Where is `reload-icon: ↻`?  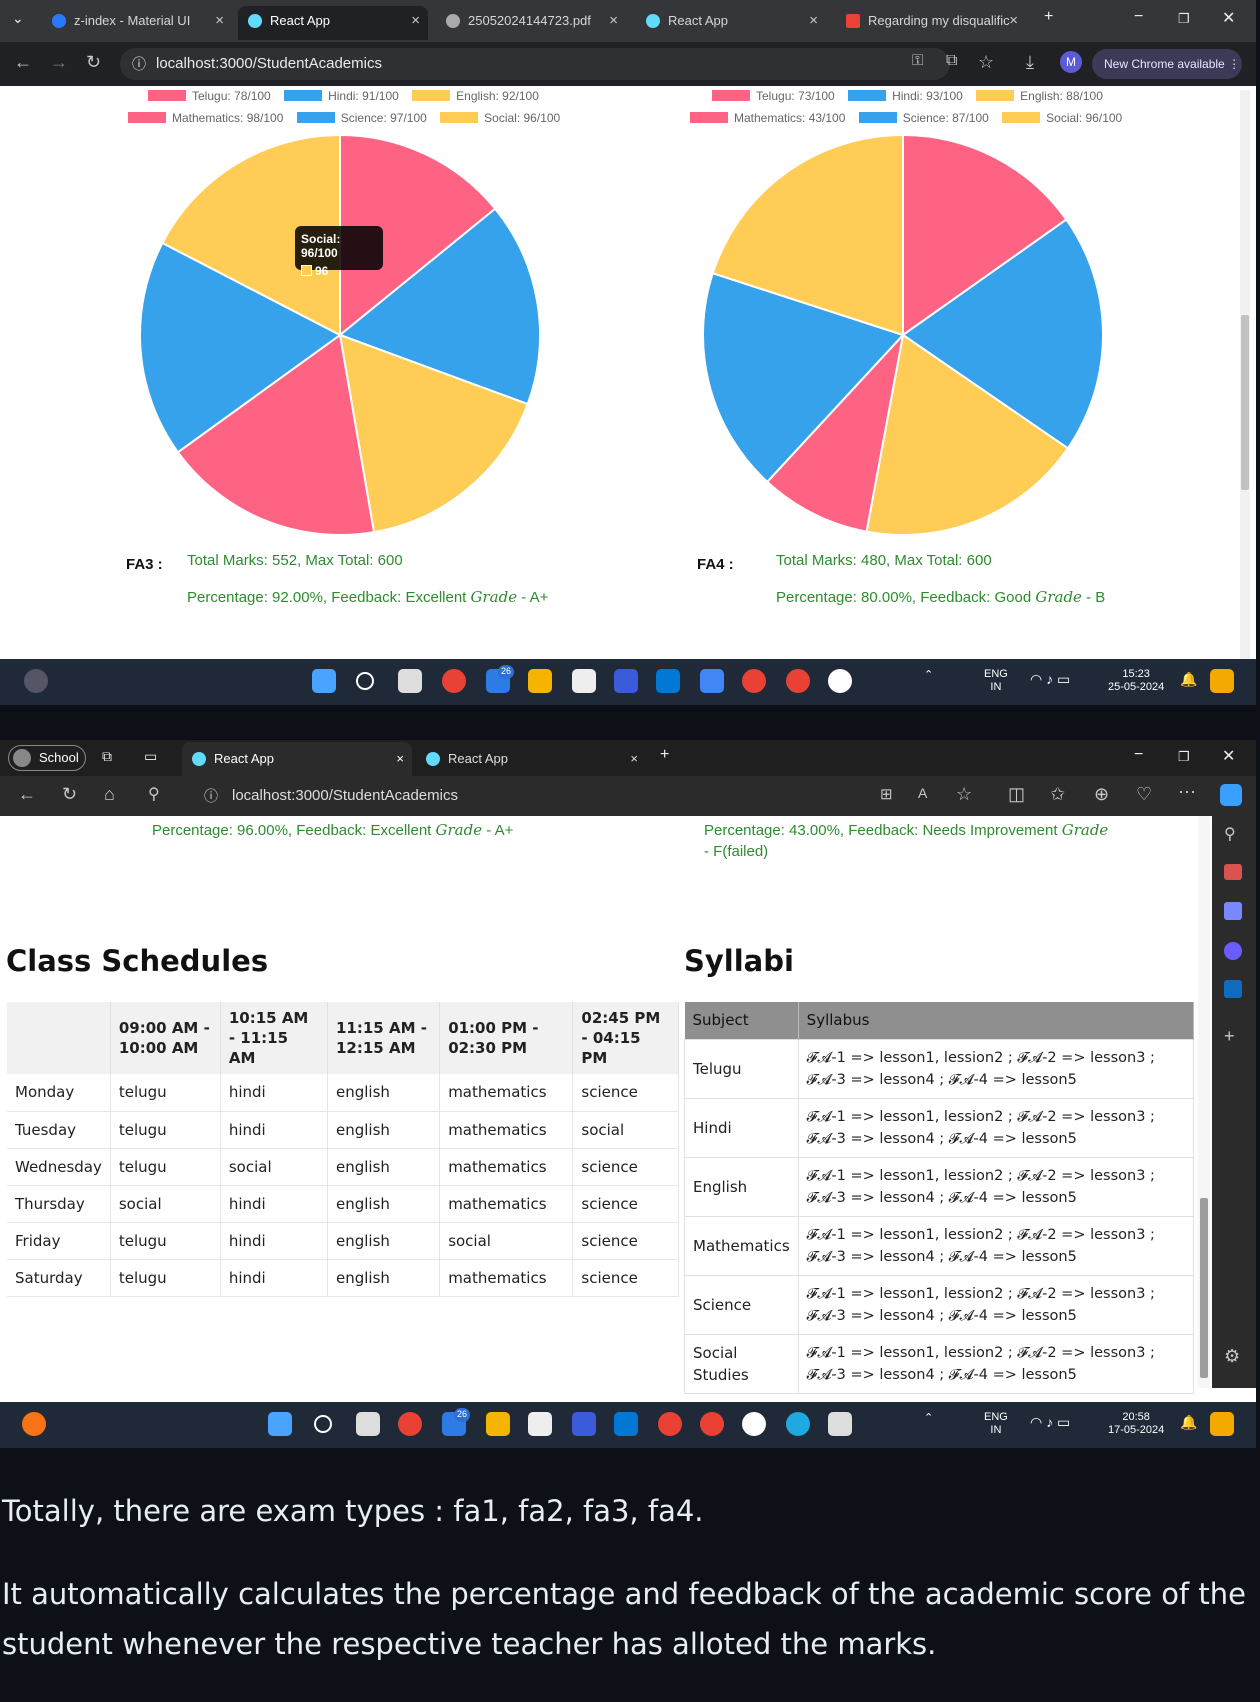 reload-icon: ↻ is located at coordinates (93, 62).